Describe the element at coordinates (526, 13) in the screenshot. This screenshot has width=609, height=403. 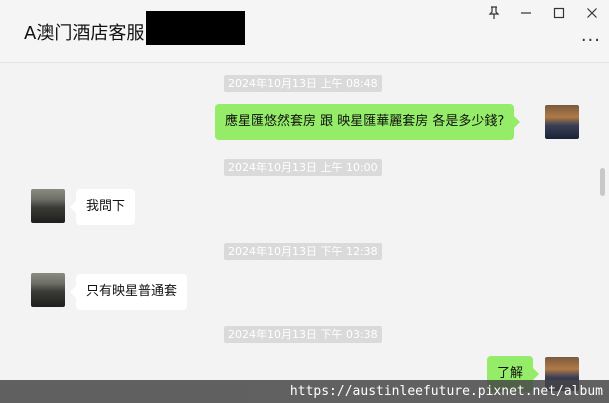
I see `minimize-icon` at that location.